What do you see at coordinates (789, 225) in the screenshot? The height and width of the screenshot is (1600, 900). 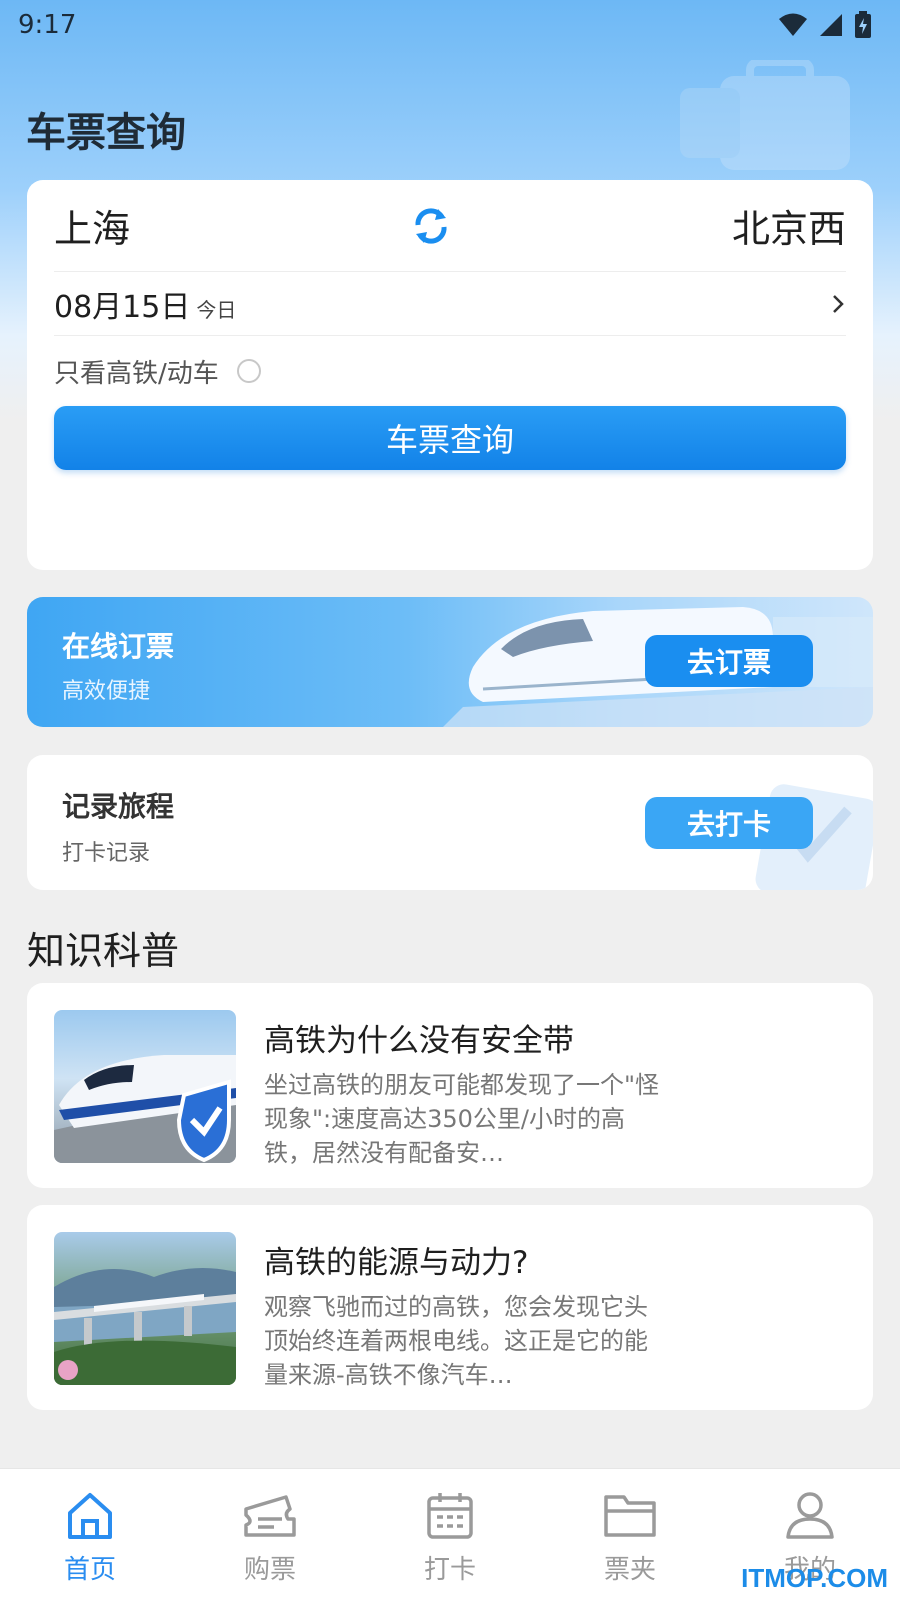 I see `arrival-station: 北京西` at bounding box center [789, 225].